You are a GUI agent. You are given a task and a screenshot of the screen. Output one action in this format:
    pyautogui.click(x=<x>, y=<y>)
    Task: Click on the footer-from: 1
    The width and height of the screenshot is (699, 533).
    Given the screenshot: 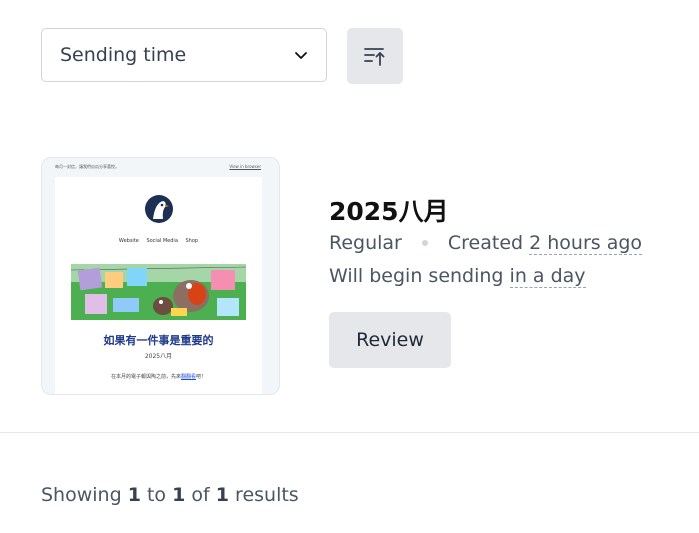 What is the action you would take?
    pyautogui.click(x=134, y=495)
    